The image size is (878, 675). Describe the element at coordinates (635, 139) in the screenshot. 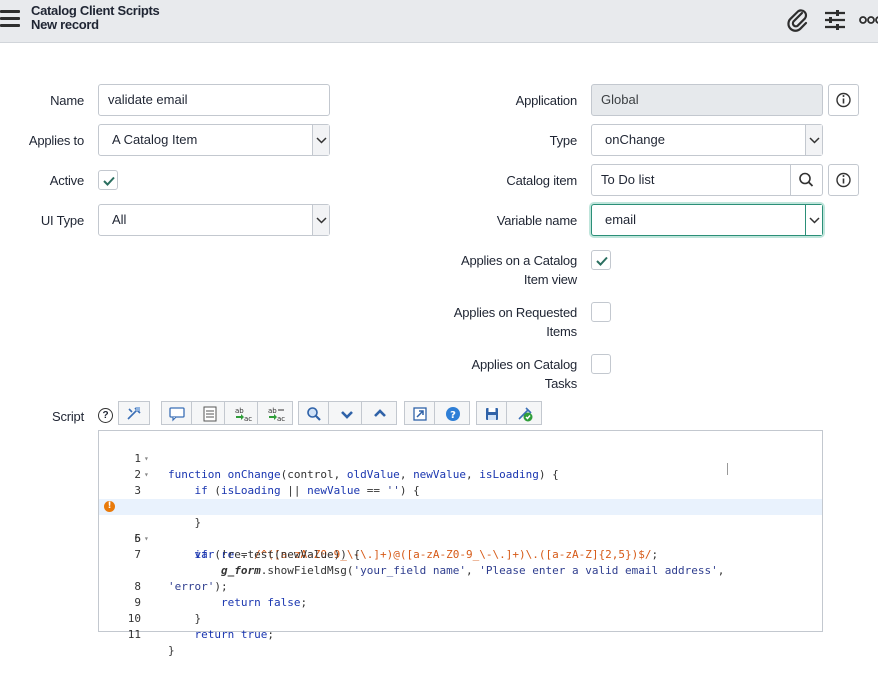

I see `type-value: onChange` at that location.